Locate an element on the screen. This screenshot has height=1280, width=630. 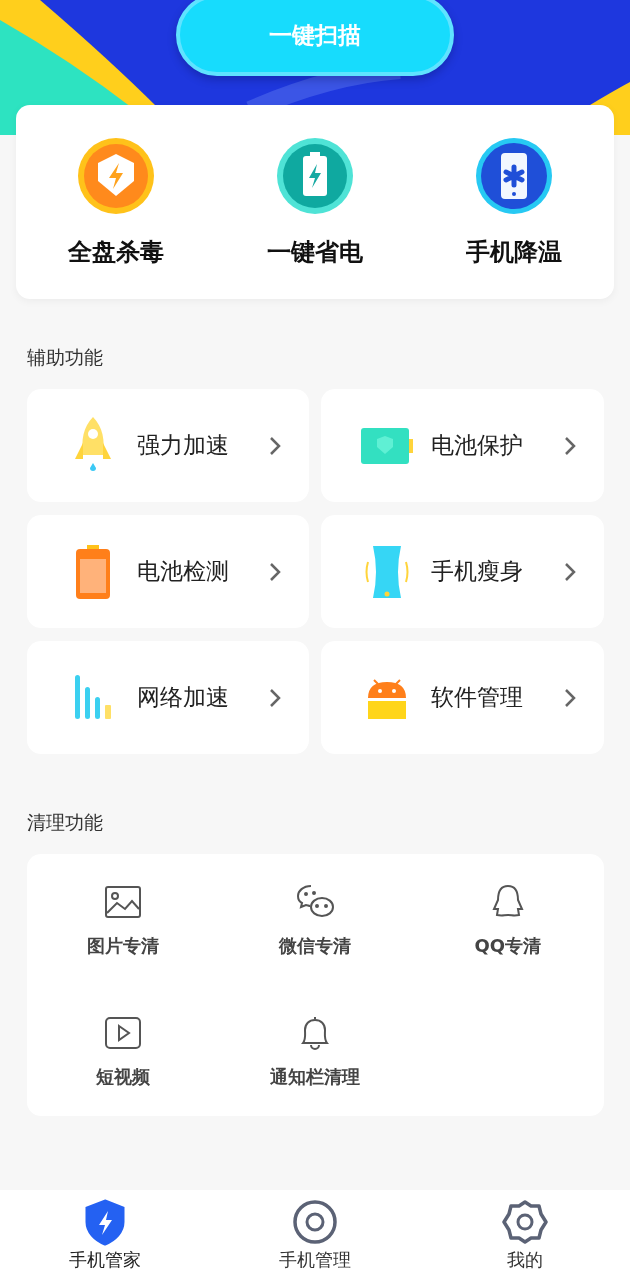
clean-label: 微信专清 is located at coordinates (315, 945).